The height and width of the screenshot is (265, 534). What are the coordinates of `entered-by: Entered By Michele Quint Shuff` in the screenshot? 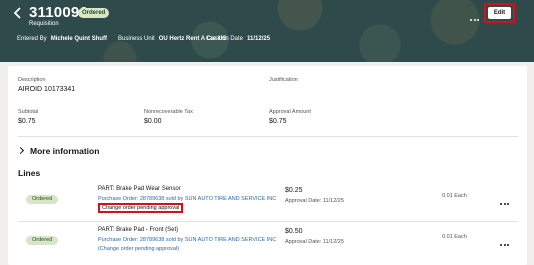 It's located at (62, 39).